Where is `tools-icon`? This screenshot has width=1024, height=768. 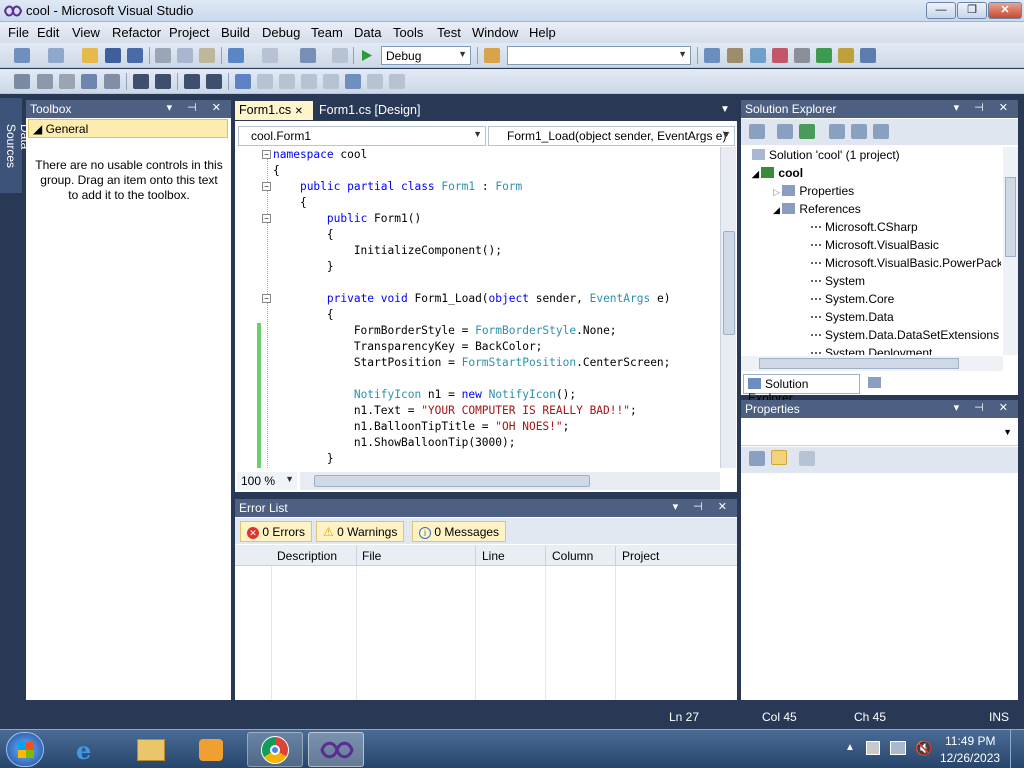 tools-icon is located at coordinates (802, 55).